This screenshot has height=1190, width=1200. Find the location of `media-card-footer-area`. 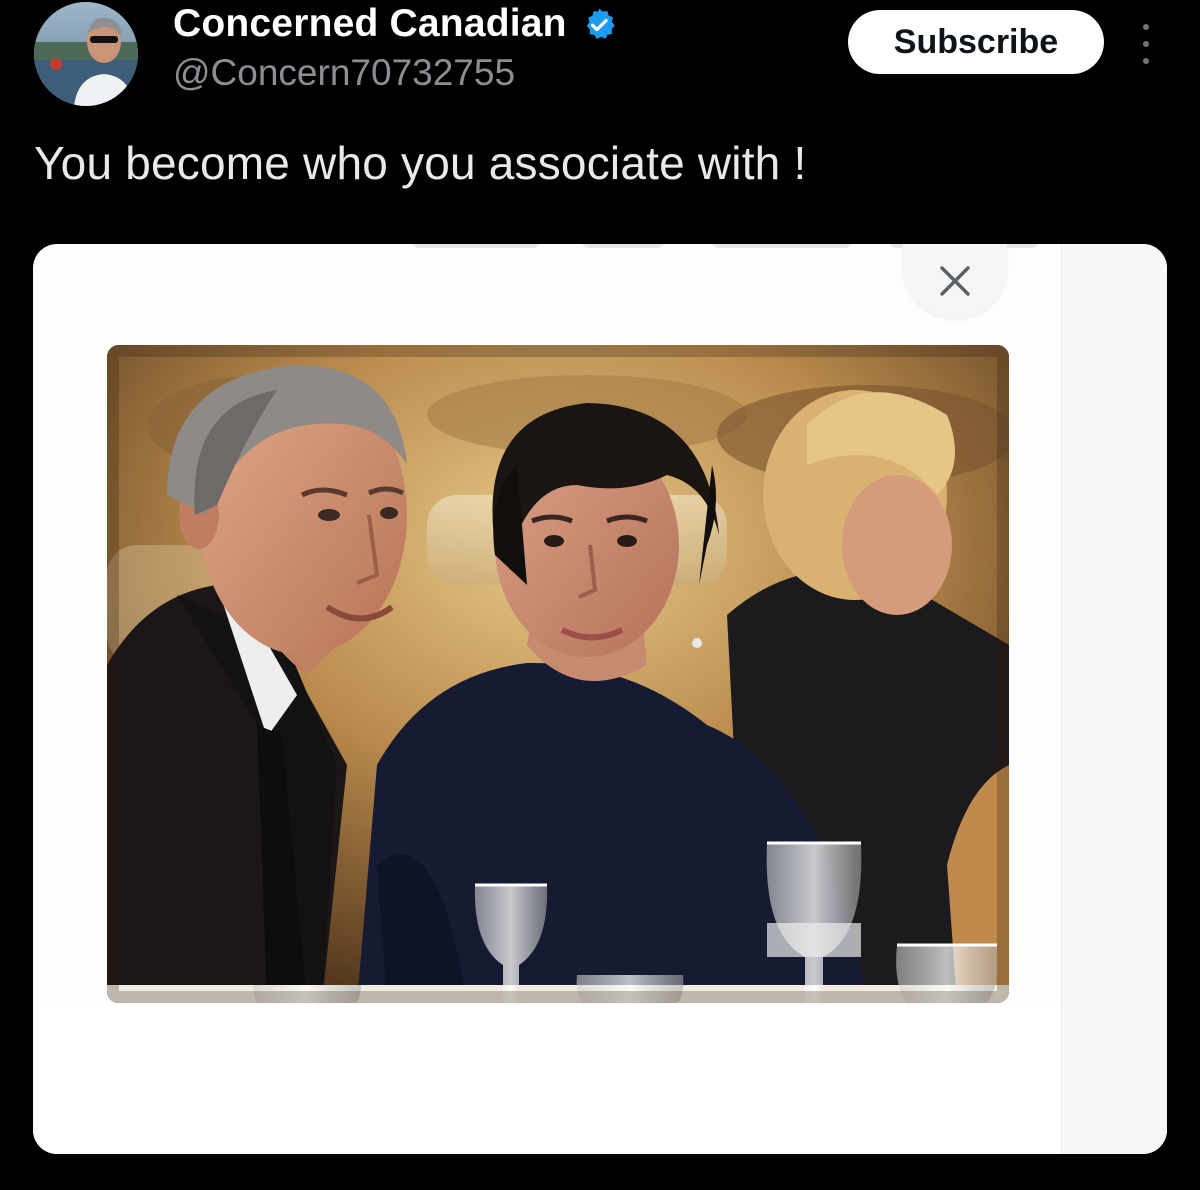

media-card-footer-area is located at coordinates (547, 1078).